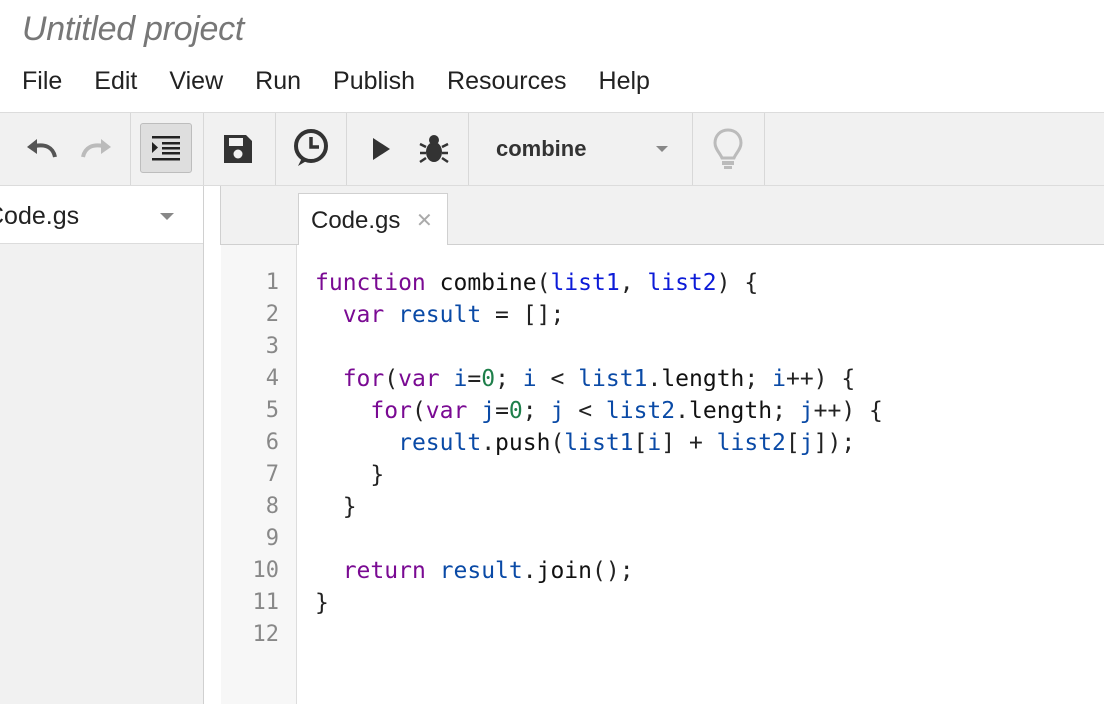 This screenshot has width=1104, height=704. I want to click on undo-icon, so click(42, 148).